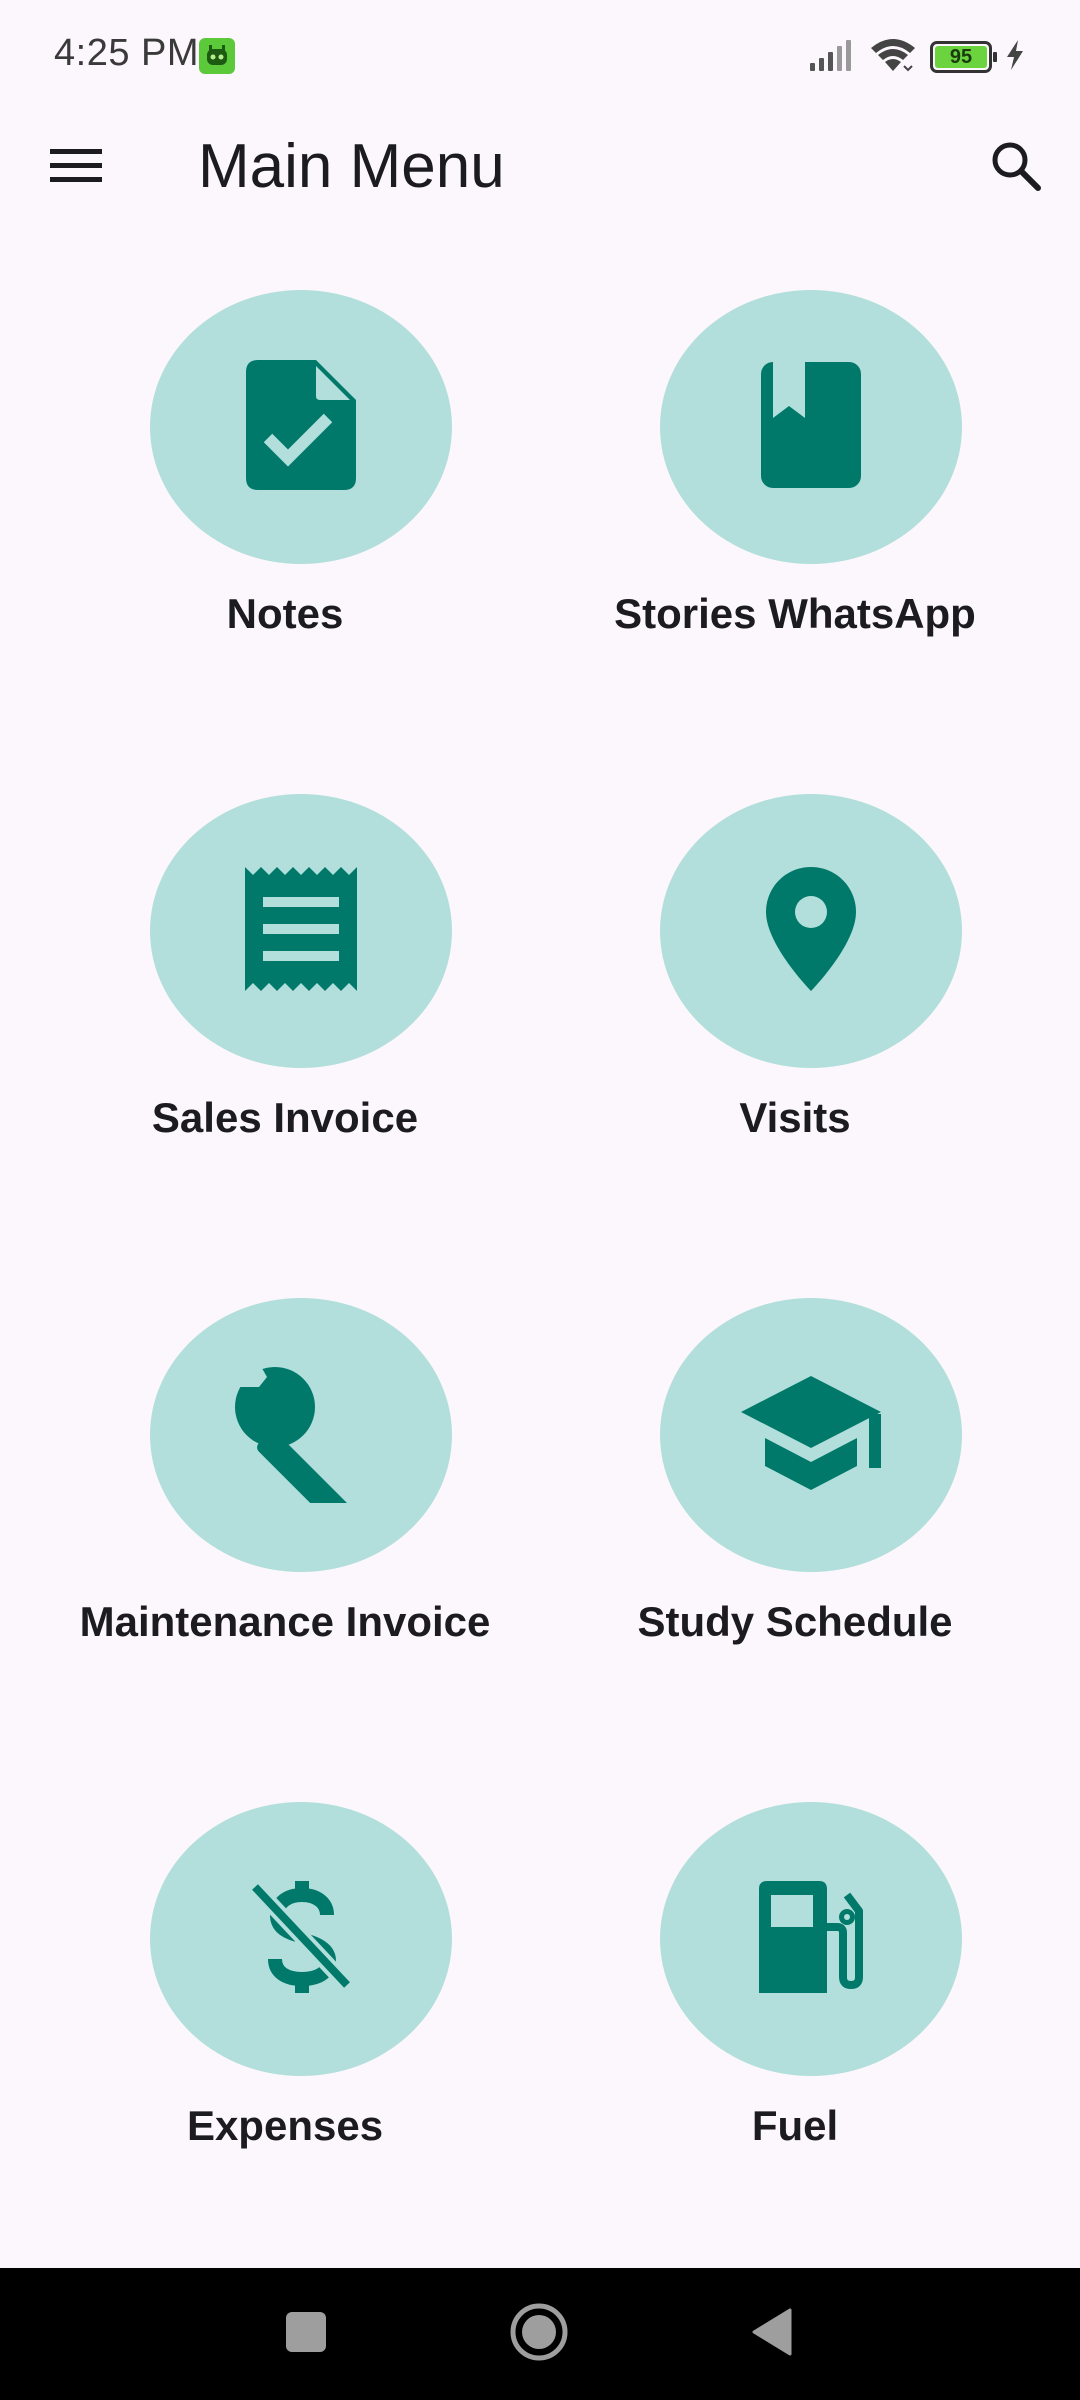  What do you see at coordinates (285, 2125) in the screenshot?
I see `menu-item-label: Expenses` at bounding box center [285, 2125].